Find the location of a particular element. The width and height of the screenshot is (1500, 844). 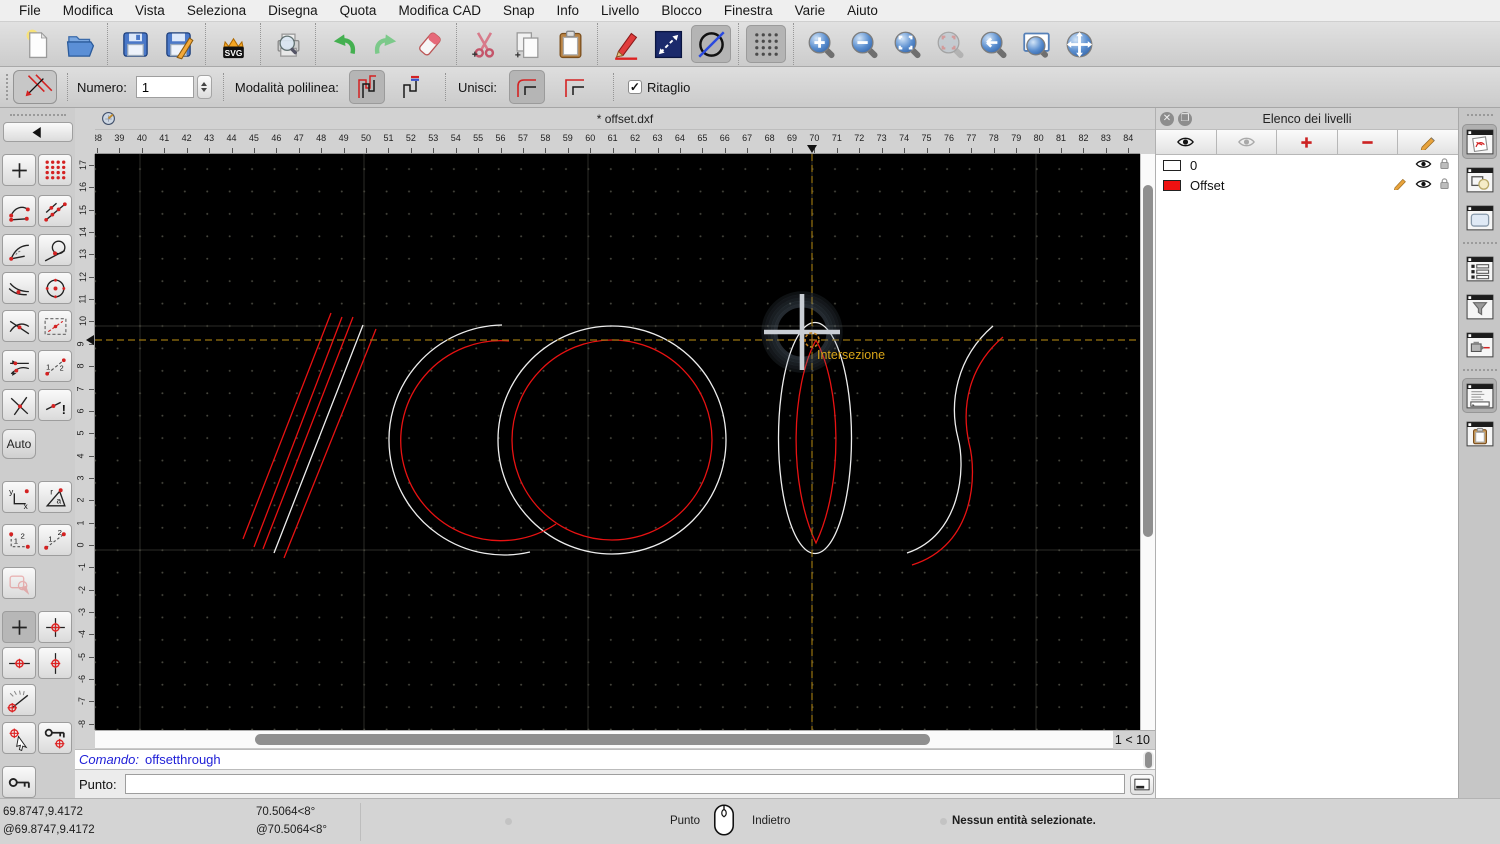

layer-eye-open-button is located at coordinates (1186, 142).